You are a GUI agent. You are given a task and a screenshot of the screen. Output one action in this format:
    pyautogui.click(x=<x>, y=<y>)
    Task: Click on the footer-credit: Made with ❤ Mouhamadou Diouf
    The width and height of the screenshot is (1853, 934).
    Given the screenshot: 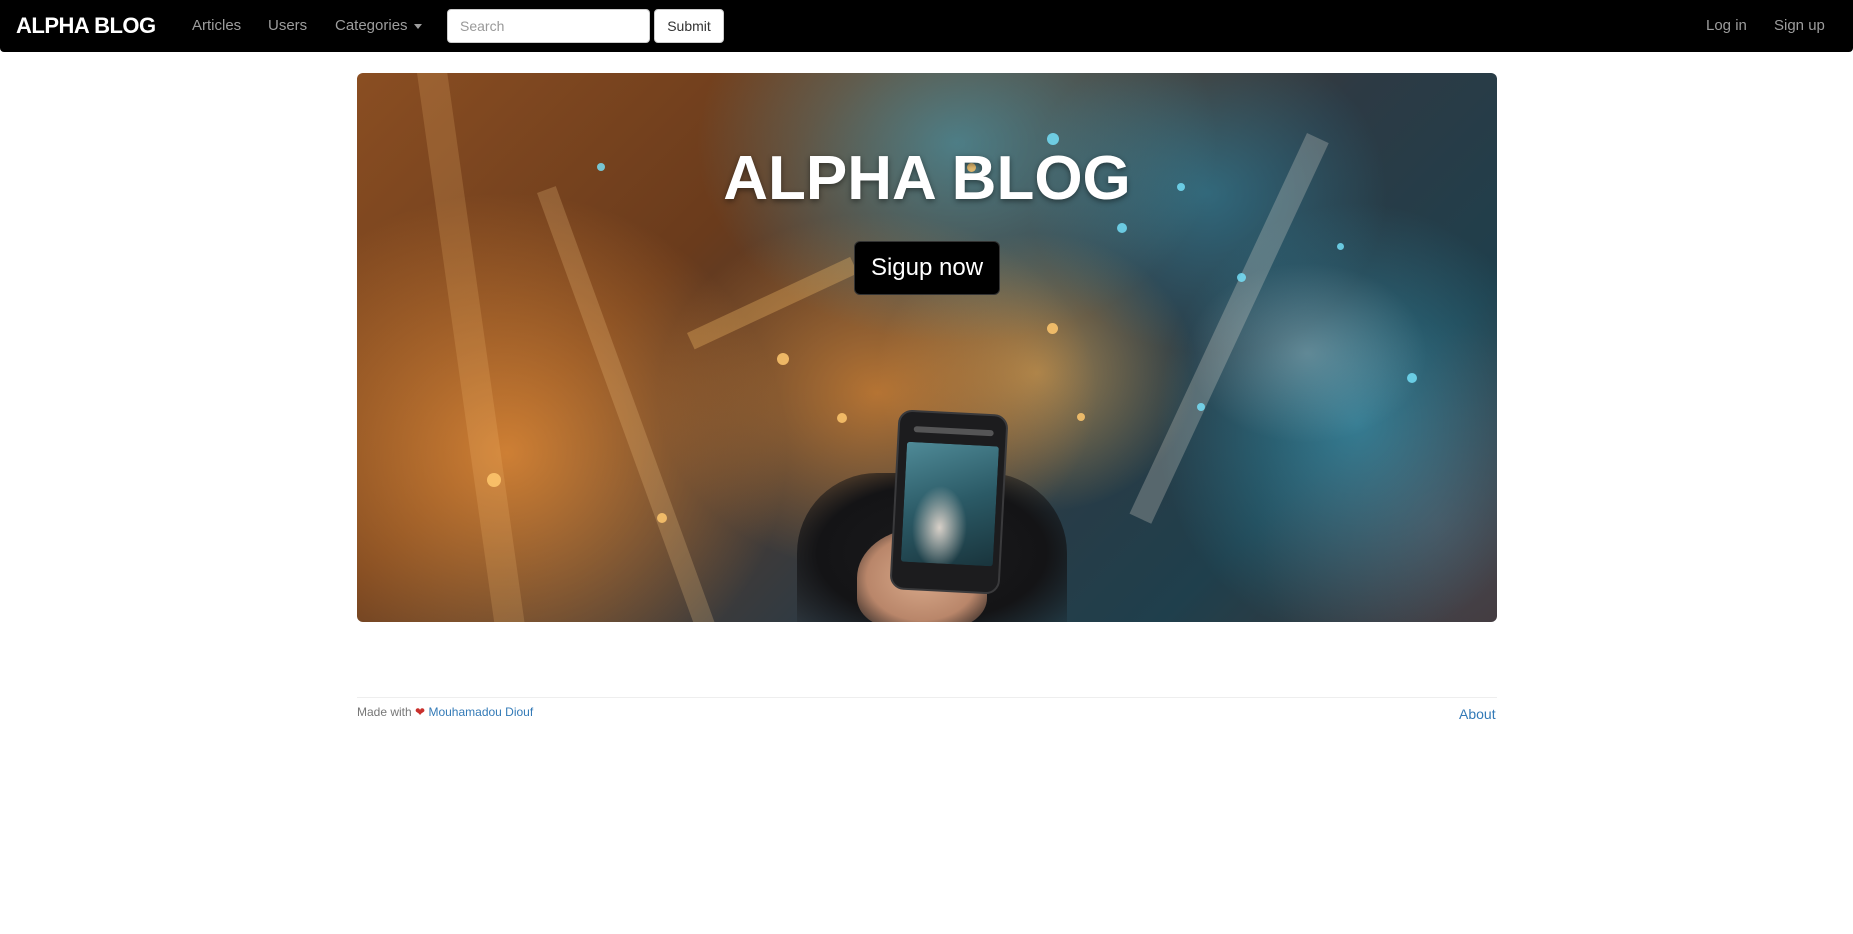 What is the action you would take?
    pyautogui.click(x=445, y=712)
    